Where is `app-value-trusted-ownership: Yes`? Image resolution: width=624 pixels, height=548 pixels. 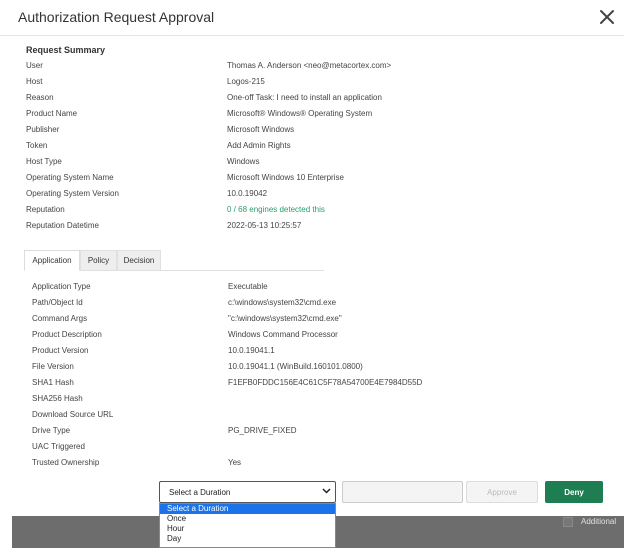 app-value-trusted-ownership: Yes is located at coordinates (235, 462).